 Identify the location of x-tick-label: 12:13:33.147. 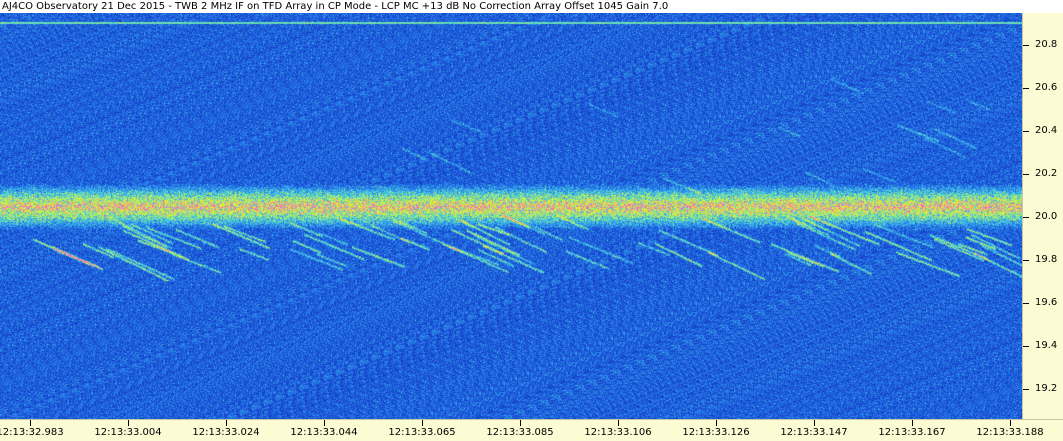
(814, 432).